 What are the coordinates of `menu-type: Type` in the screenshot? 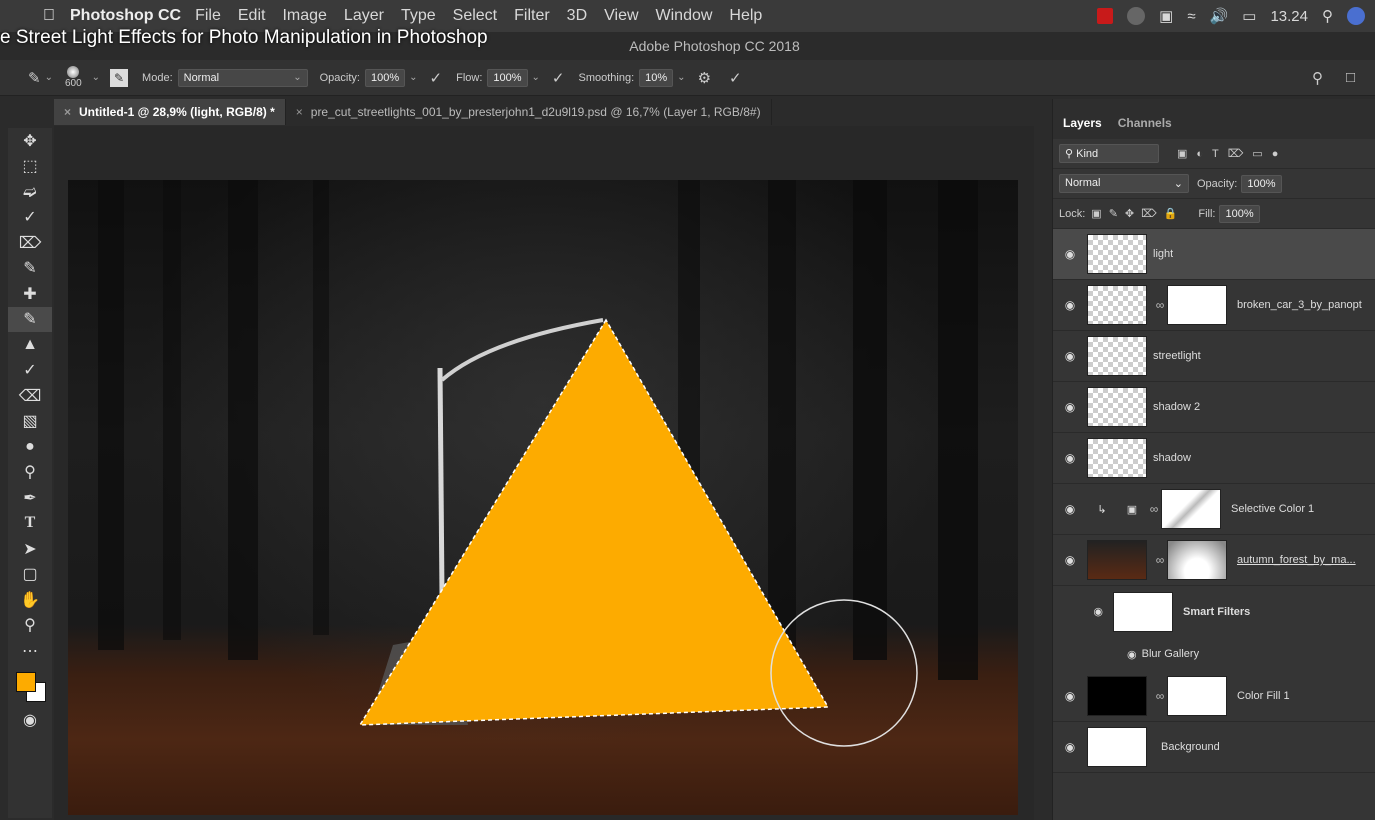 It's located at (418, 16).